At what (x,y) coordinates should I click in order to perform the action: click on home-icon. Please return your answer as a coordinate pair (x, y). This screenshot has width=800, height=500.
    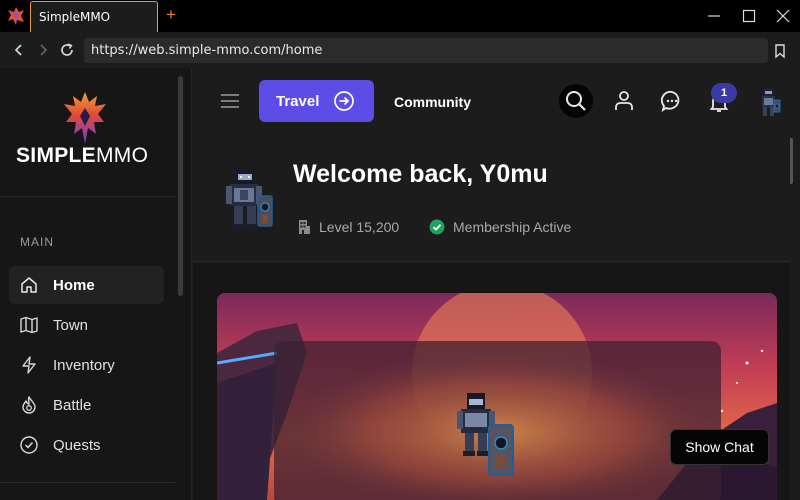
    Looking at the image, I should click on (29, 285).